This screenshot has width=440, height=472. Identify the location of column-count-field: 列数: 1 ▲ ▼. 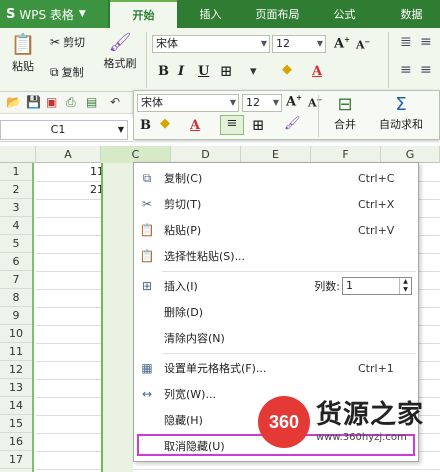
(363, 286).